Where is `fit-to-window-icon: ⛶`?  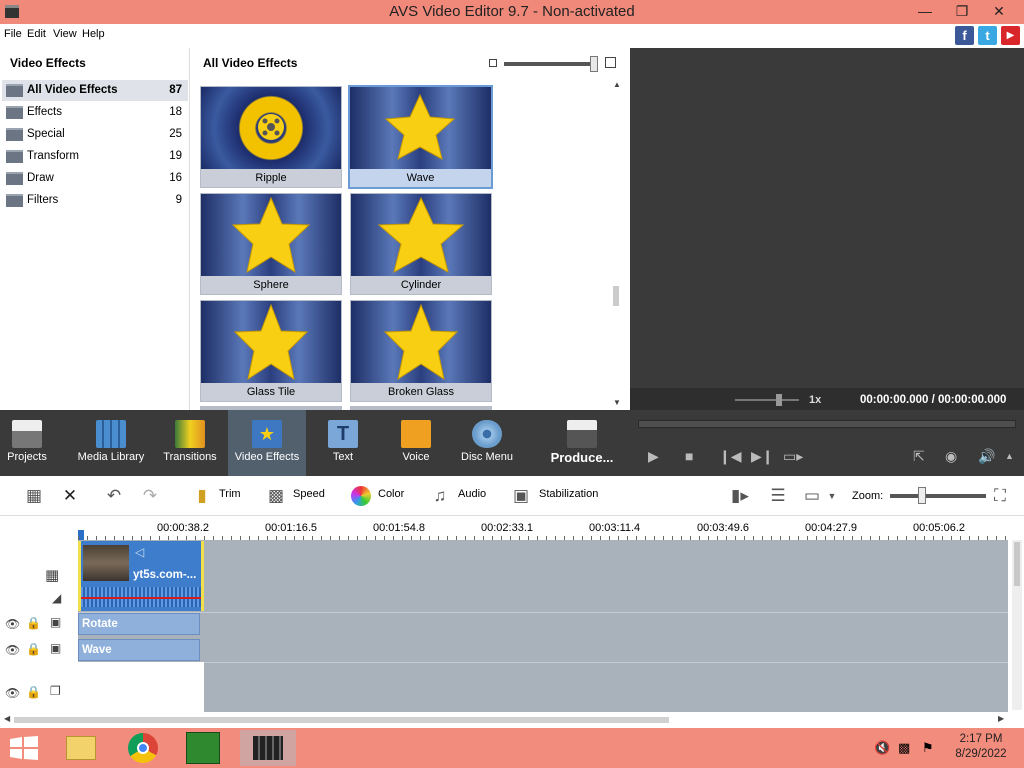 fit-to-window-icon: ⛶ is located at coordinates (1000, 496).